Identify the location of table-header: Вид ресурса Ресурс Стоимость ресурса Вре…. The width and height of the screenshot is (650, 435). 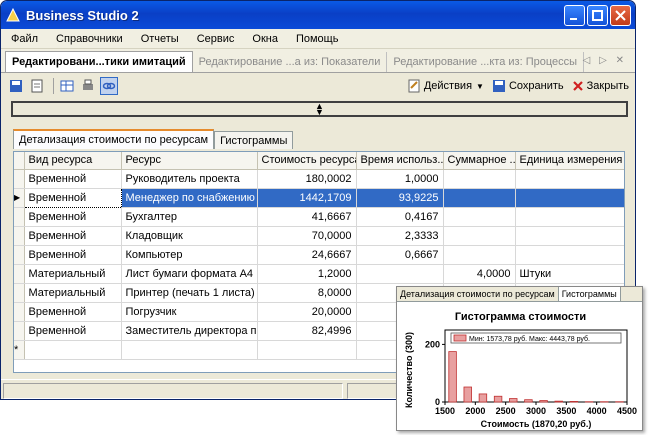
(319, 161).